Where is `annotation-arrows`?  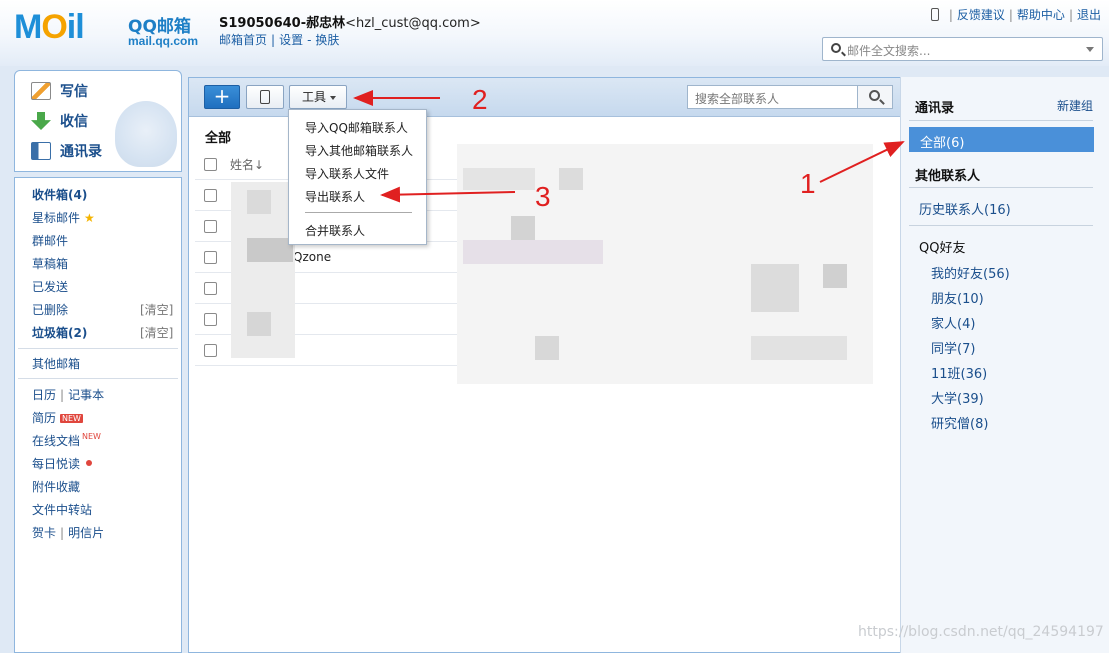
annotation-arrows is located at coordinates (629, 146).